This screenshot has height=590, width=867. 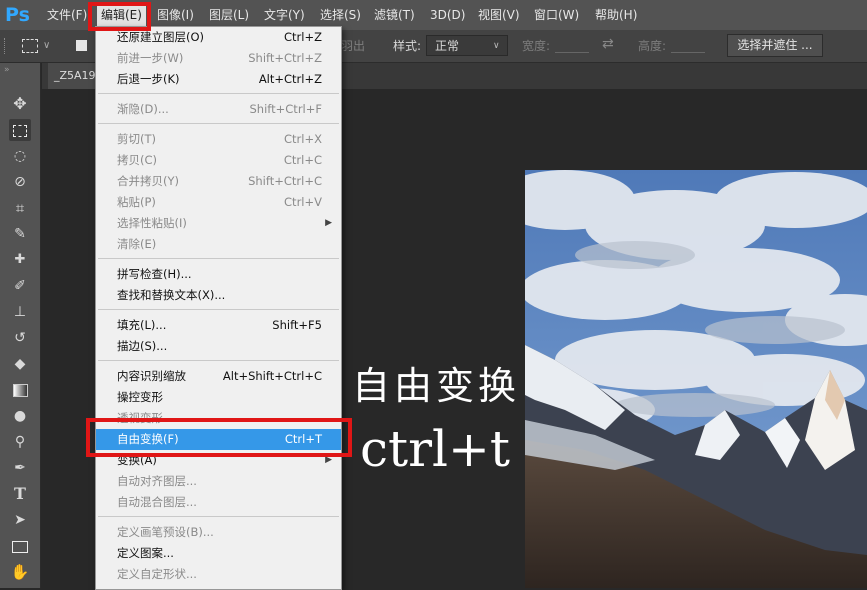 I want to click on stamp-icon: ⊥, so click(x=20, y=312).